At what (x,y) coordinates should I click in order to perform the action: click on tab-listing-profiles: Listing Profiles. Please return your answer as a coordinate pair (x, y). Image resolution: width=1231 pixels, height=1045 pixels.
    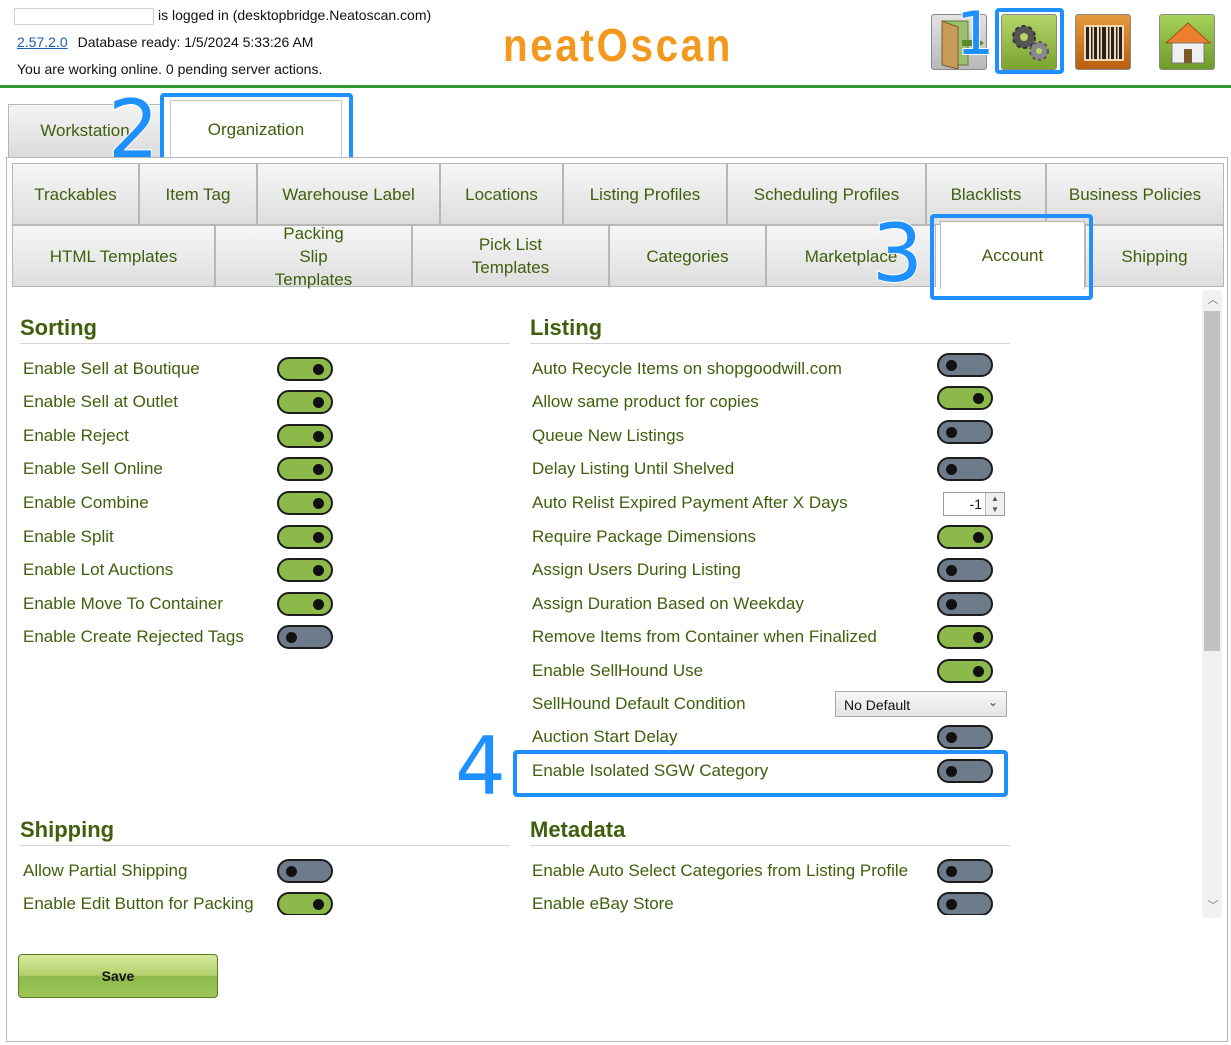
    Looking at the image, I should click on (645, 194).